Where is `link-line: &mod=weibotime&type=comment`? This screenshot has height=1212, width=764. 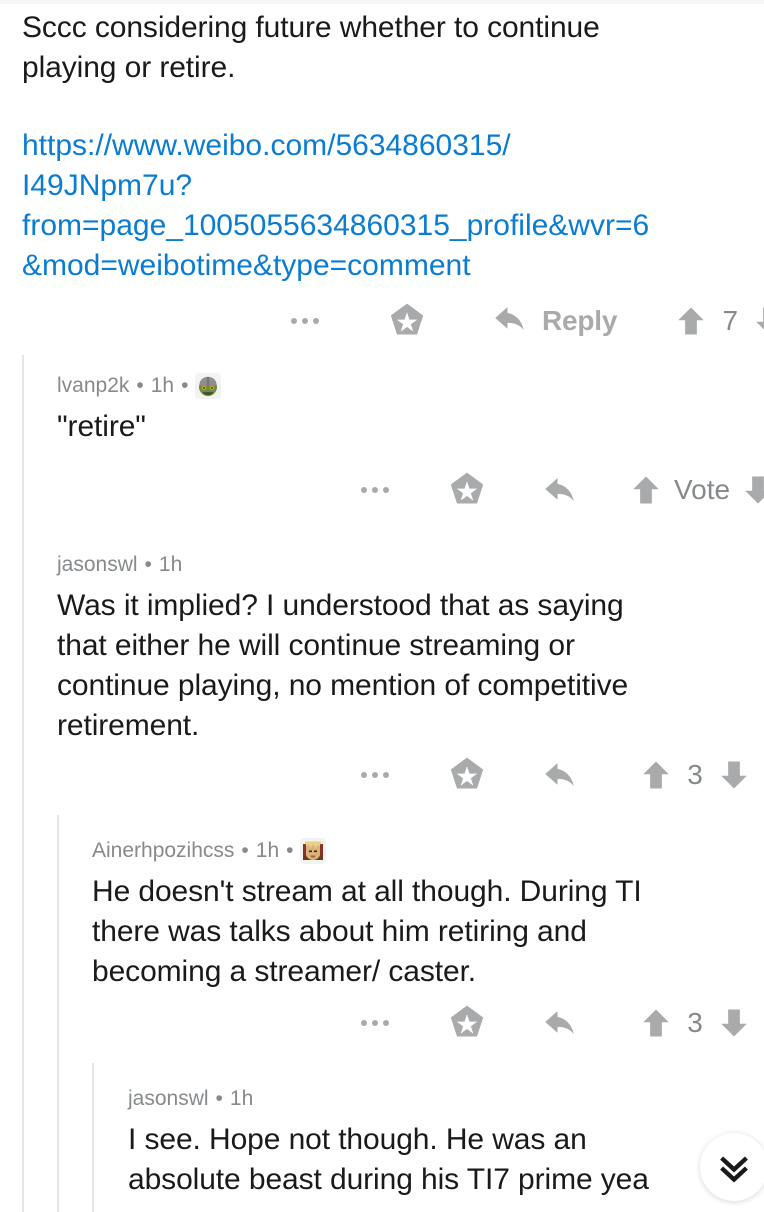
link-line: &mod=weibotime&type=comment is located at coordinates (246, 265).